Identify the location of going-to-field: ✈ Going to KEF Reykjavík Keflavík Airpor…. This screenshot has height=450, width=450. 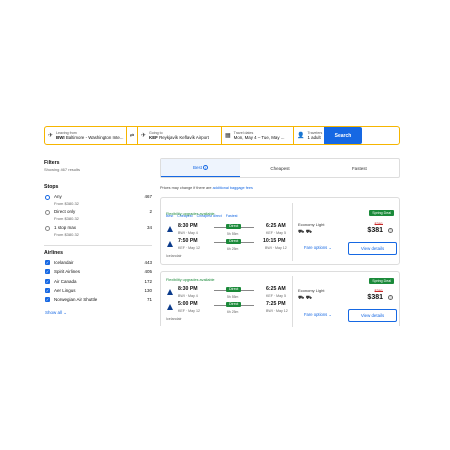
(180, 135).